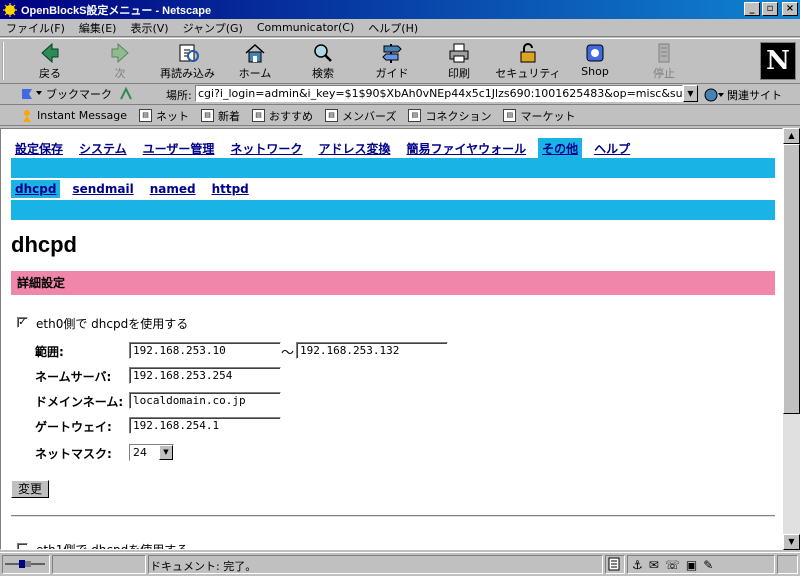  I want to click on range-start-input: 192.168.253.10, so click(205, 350).